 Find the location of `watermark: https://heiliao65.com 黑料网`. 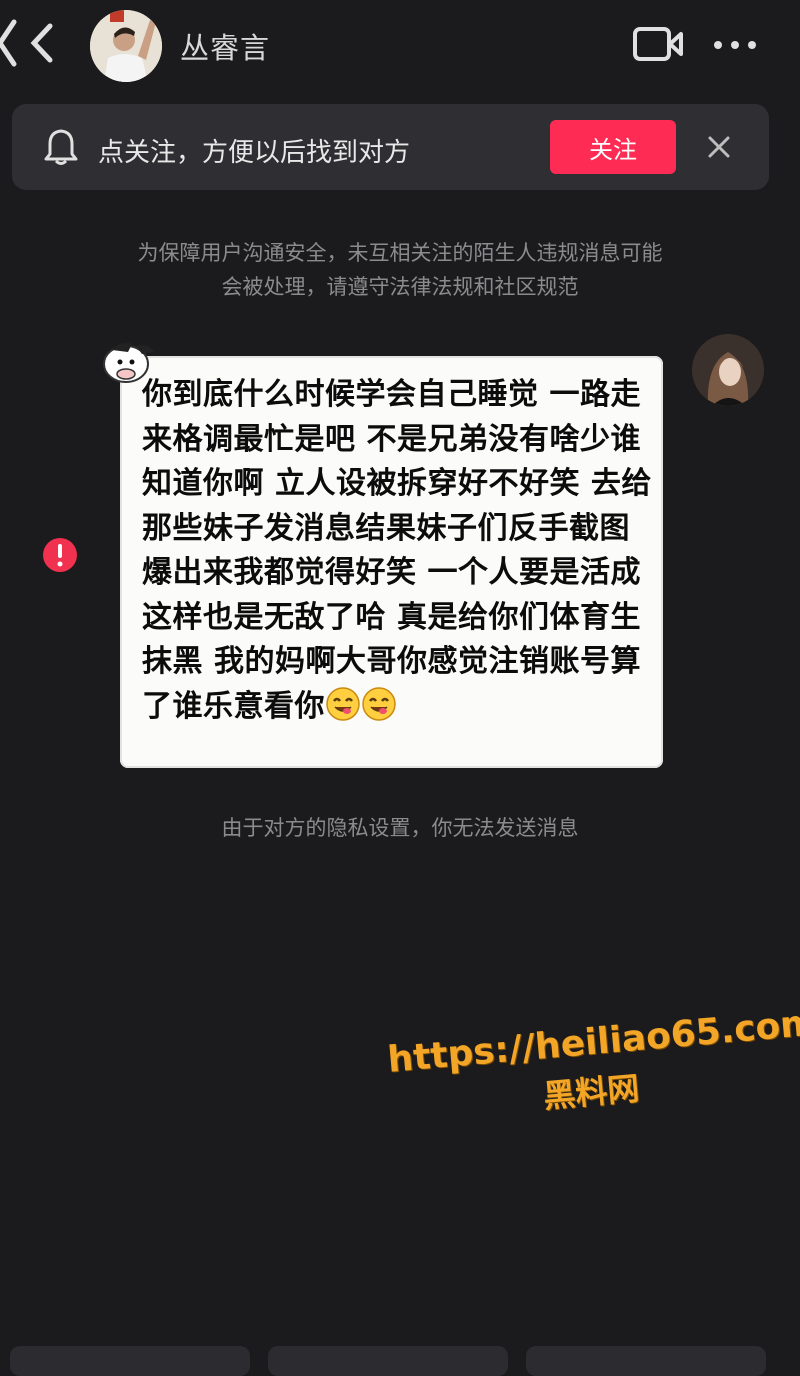

watermark: https://heiliao65.com 黑料网 is located at coordinates (593, 1085).